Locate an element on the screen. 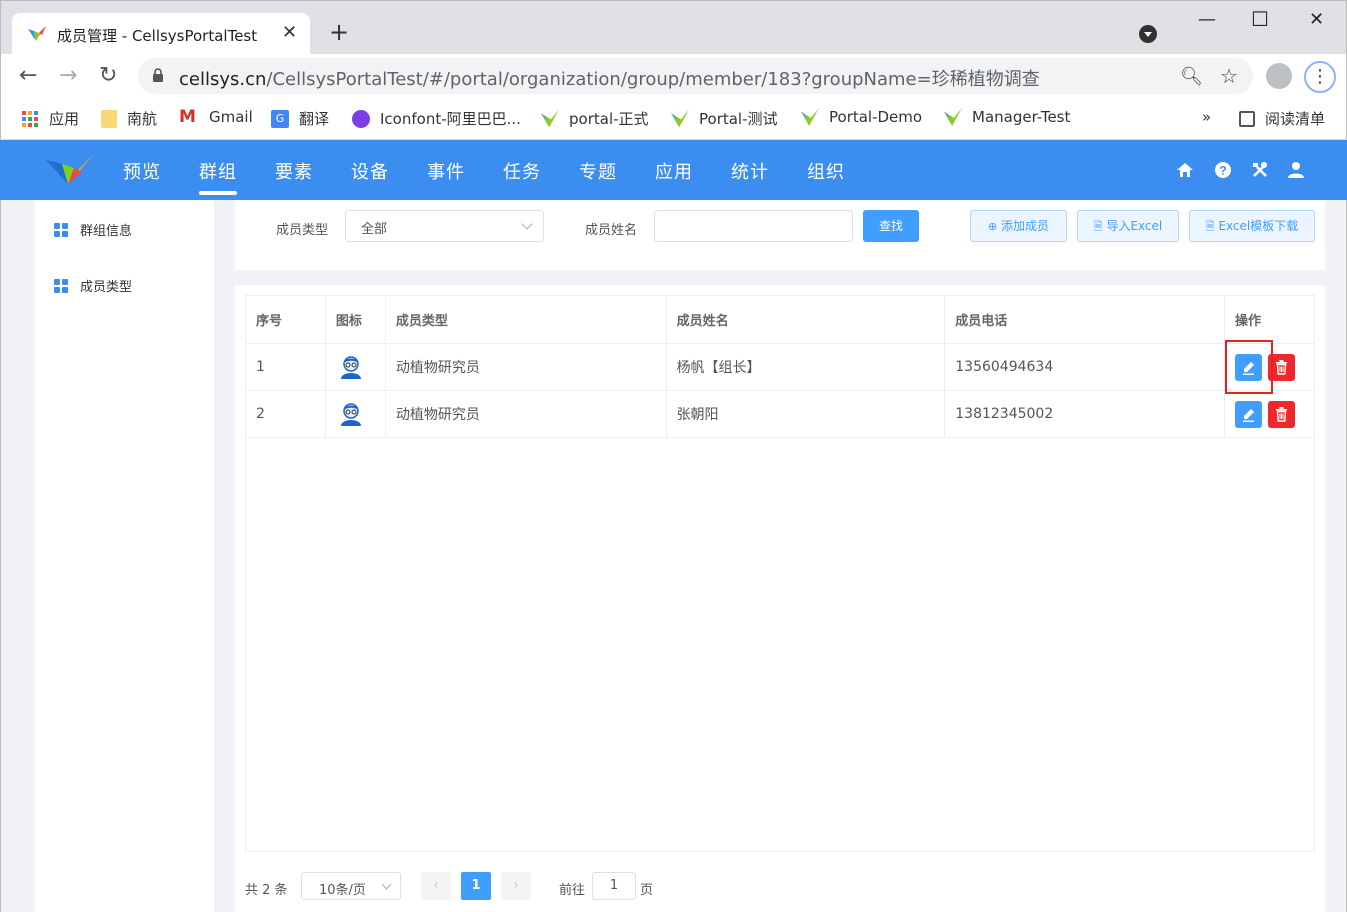 The image size is (1347, 912). trash-icon is located at coordinates (1282, 414).